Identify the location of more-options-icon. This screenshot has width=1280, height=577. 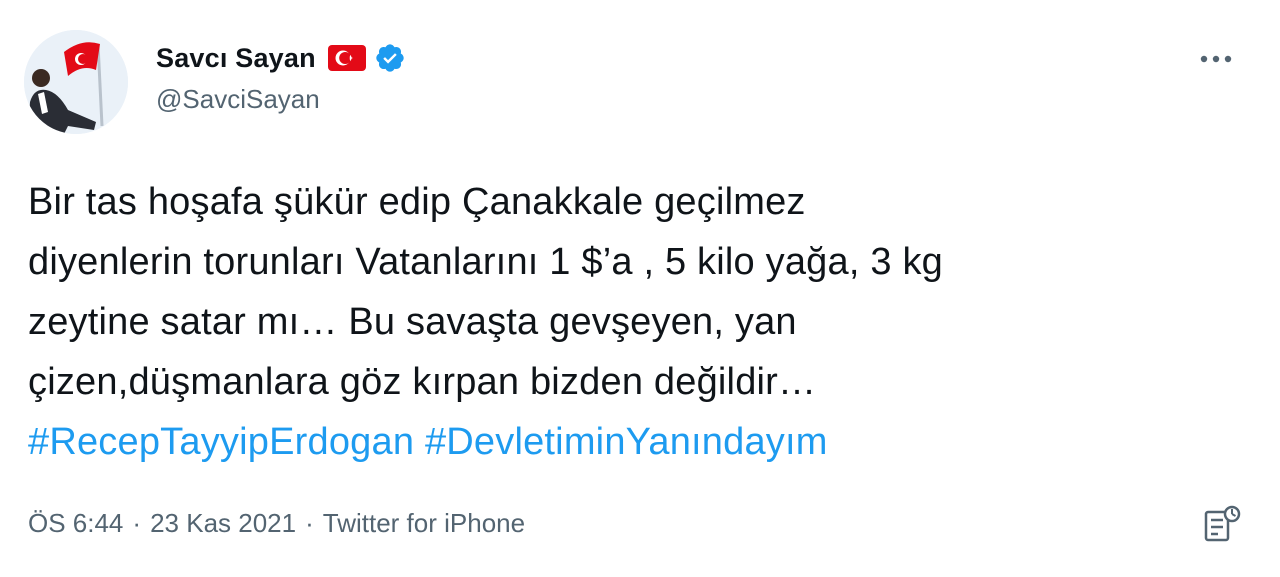
(1216, 59).